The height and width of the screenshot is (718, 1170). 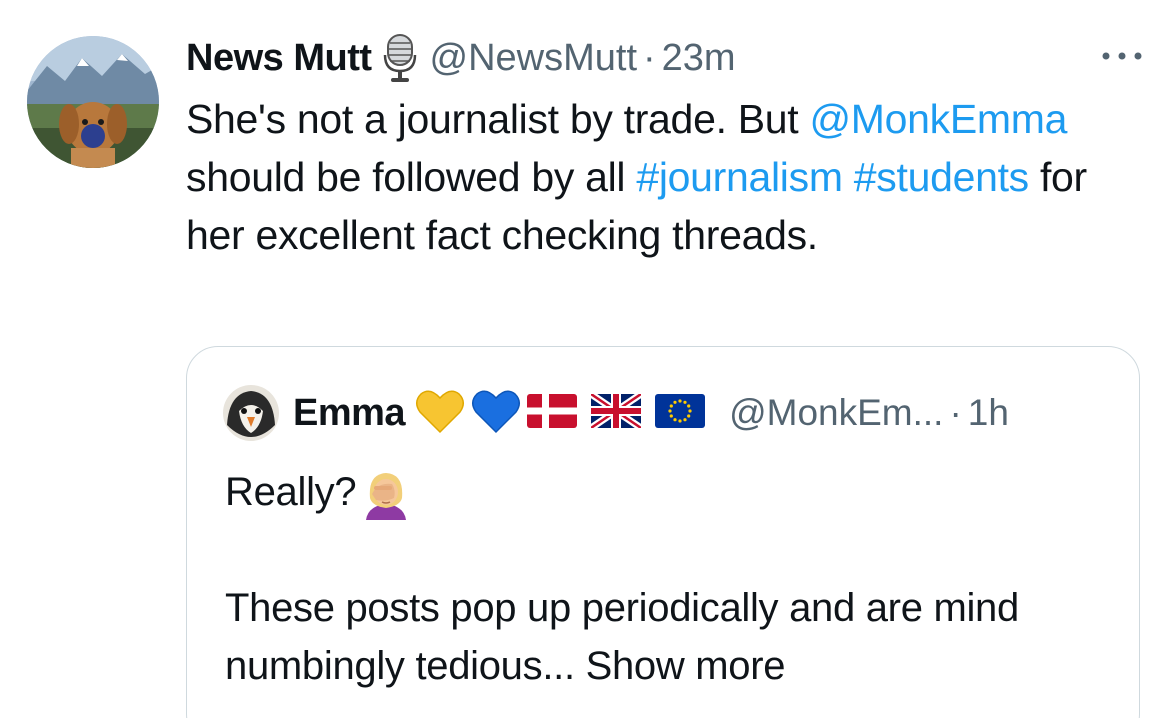 What do you see at coordinates (739, 177) in the screenshot?
I see `hashtag-link: #journalism` at bounding box center [739, 177].